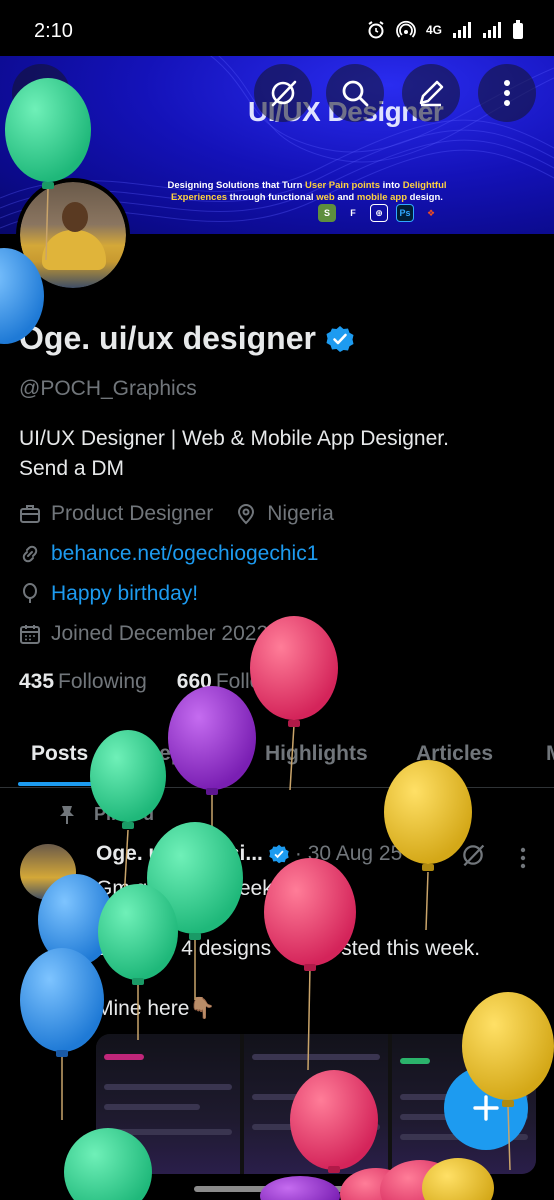 The width and height of the screenshot is (554, 1200). What do you see at coordinates (186, 338) in the screenshot?
I see `profile-name: Oge. ui/ux designer` at bounding box center [186, 338].